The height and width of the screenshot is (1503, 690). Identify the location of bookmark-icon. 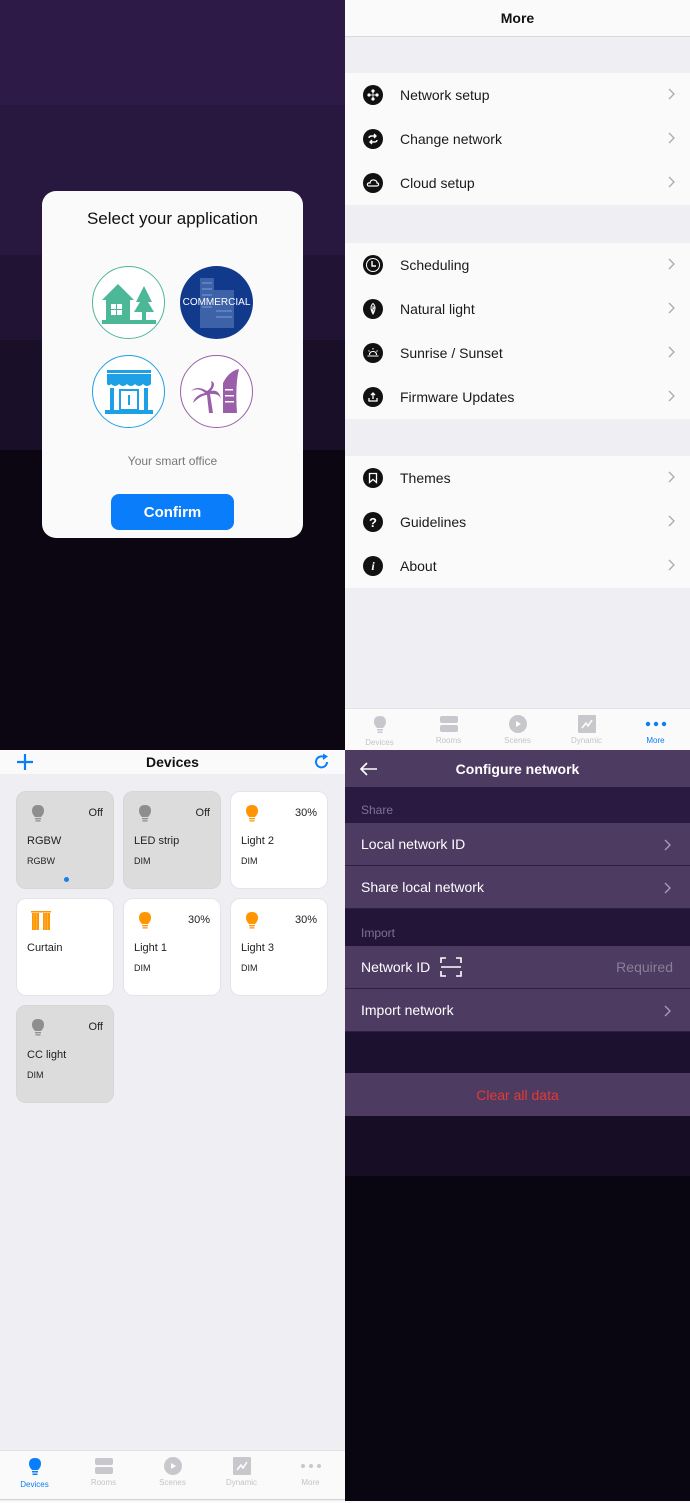
(373, 478).